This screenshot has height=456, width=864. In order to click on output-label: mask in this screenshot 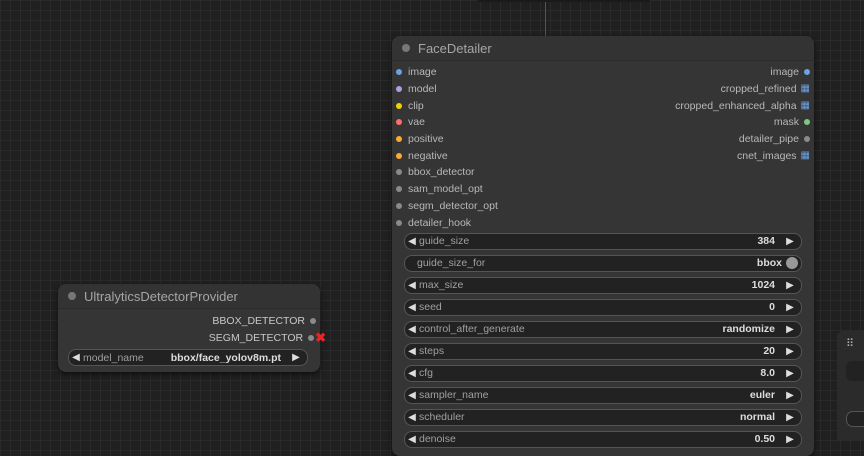, I will do `click(786, 122)`.